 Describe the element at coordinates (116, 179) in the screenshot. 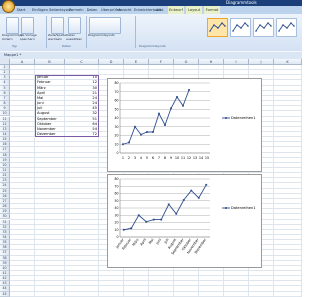

I see `y-tick-label: 80` at that location.